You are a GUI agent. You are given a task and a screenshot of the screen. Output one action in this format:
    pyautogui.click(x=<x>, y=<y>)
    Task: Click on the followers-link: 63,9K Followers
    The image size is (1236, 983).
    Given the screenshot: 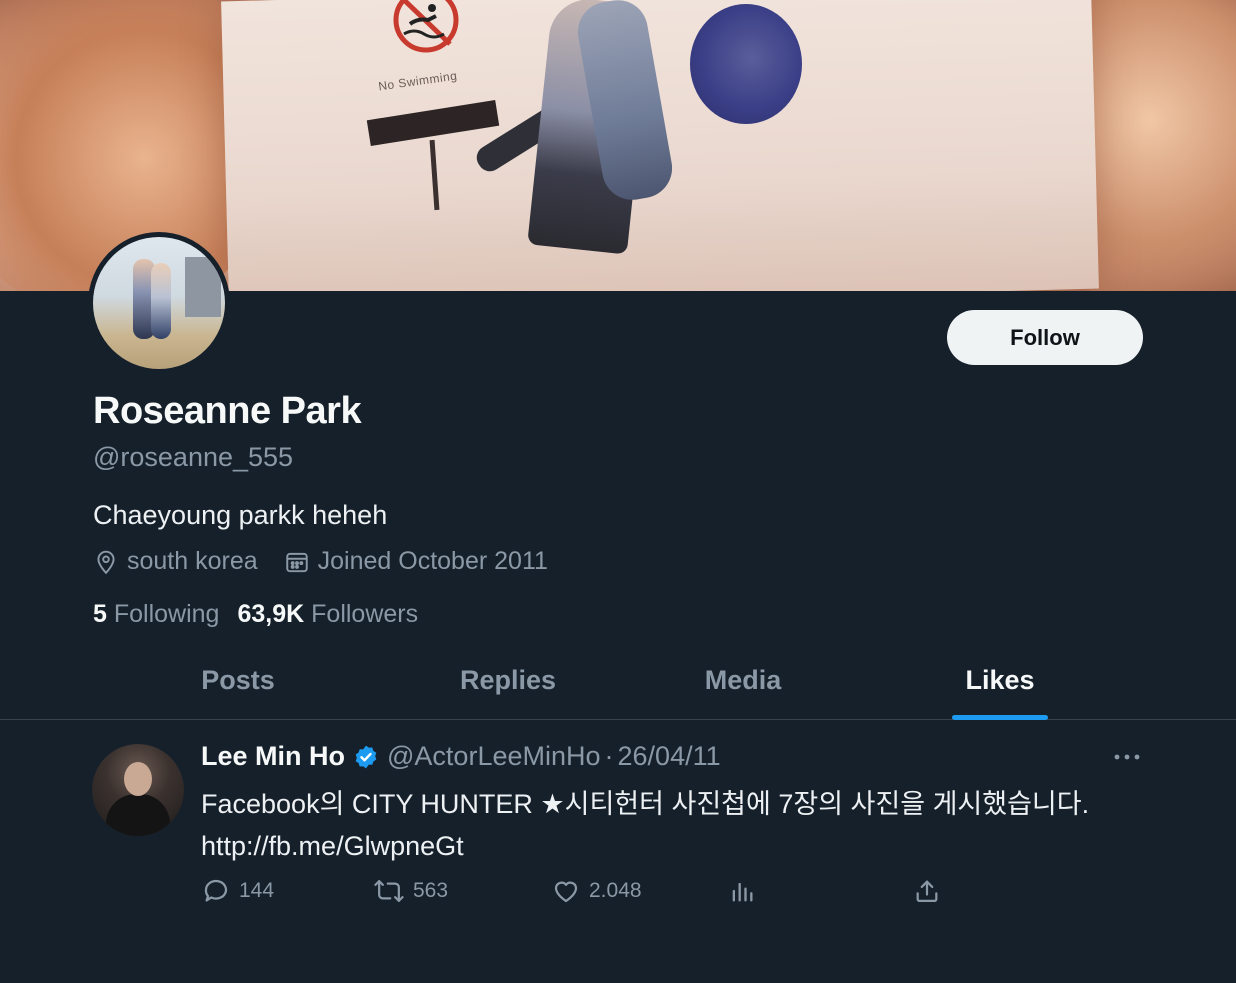 What is the action you would take?
    pyautogui.click(x=327, y=614)
    